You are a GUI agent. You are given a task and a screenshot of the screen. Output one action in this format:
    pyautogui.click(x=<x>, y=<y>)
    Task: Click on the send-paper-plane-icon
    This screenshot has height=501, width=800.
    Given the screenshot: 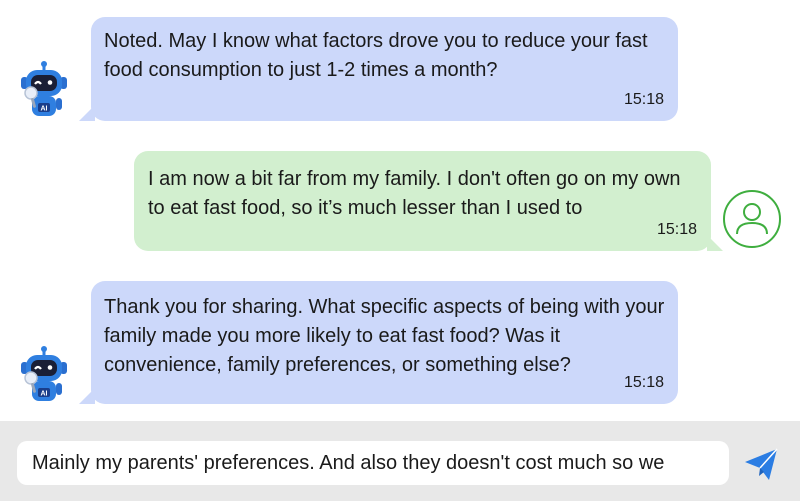 What is the action you would take?
    pyautogui.click(x=761, y=464)
    